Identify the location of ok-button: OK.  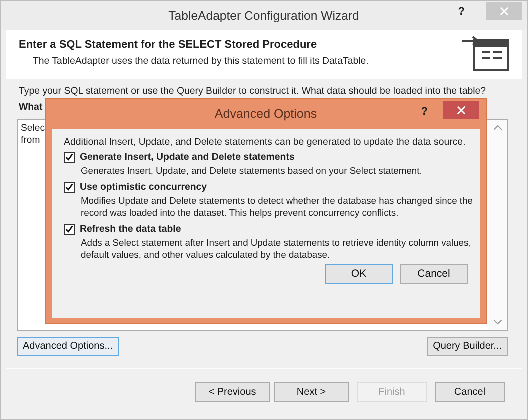
(359, 274).